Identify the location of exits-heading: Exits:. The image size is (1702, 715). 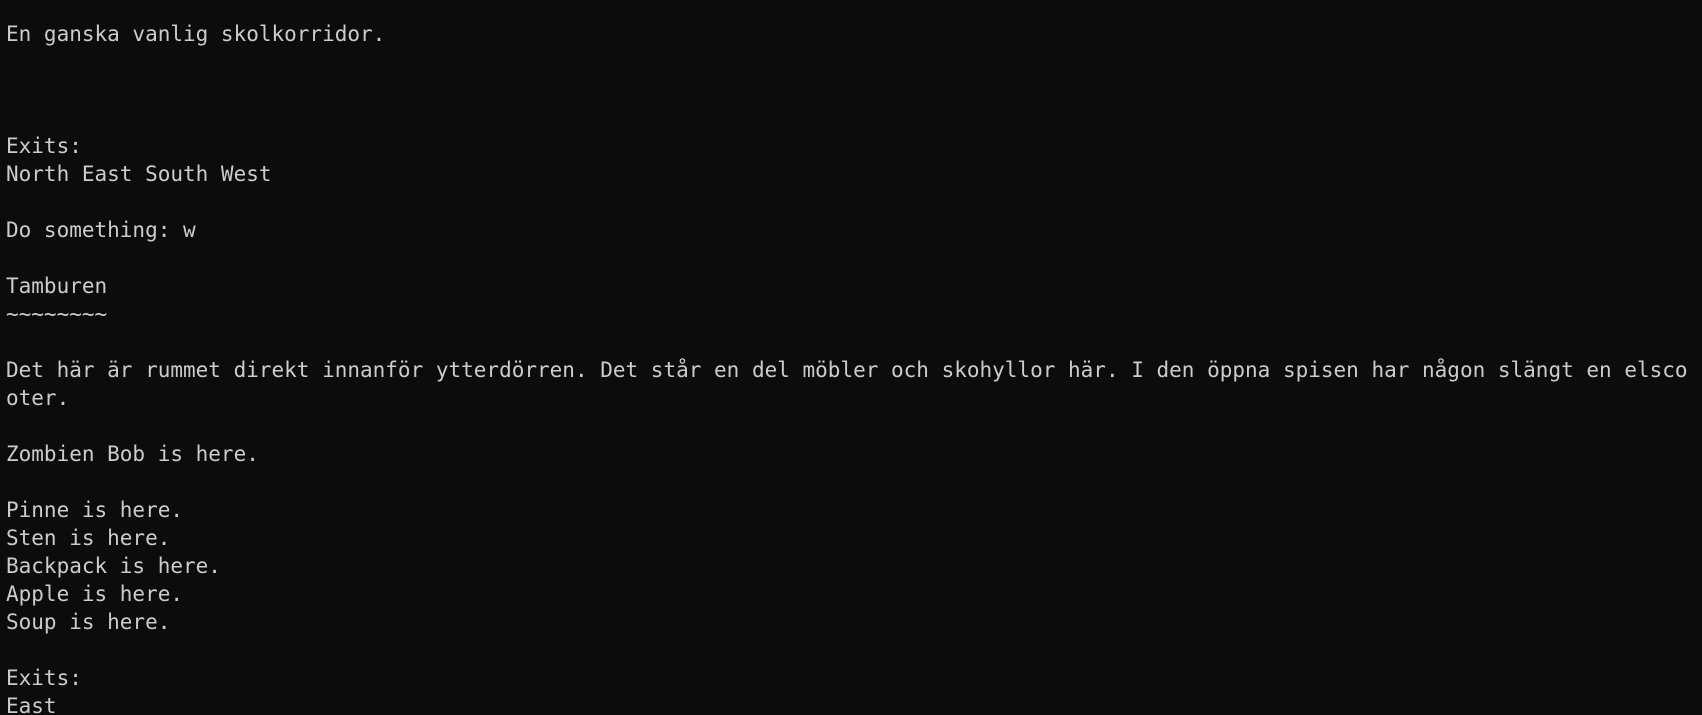
(44, 678).